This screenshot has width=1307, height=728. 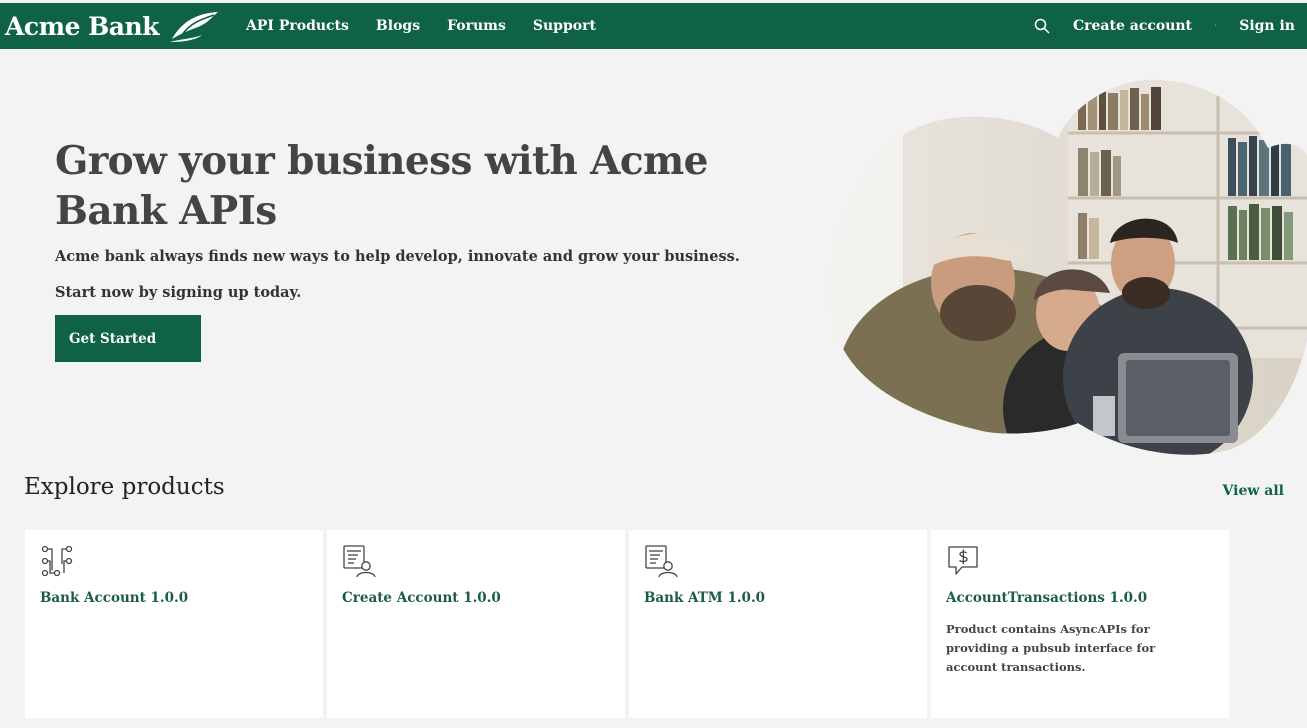 What do you see at coordinates (476, 598) in the screenshot?
I see `product-title: Create Account 1.0.0` at bounding box center [476, 598].